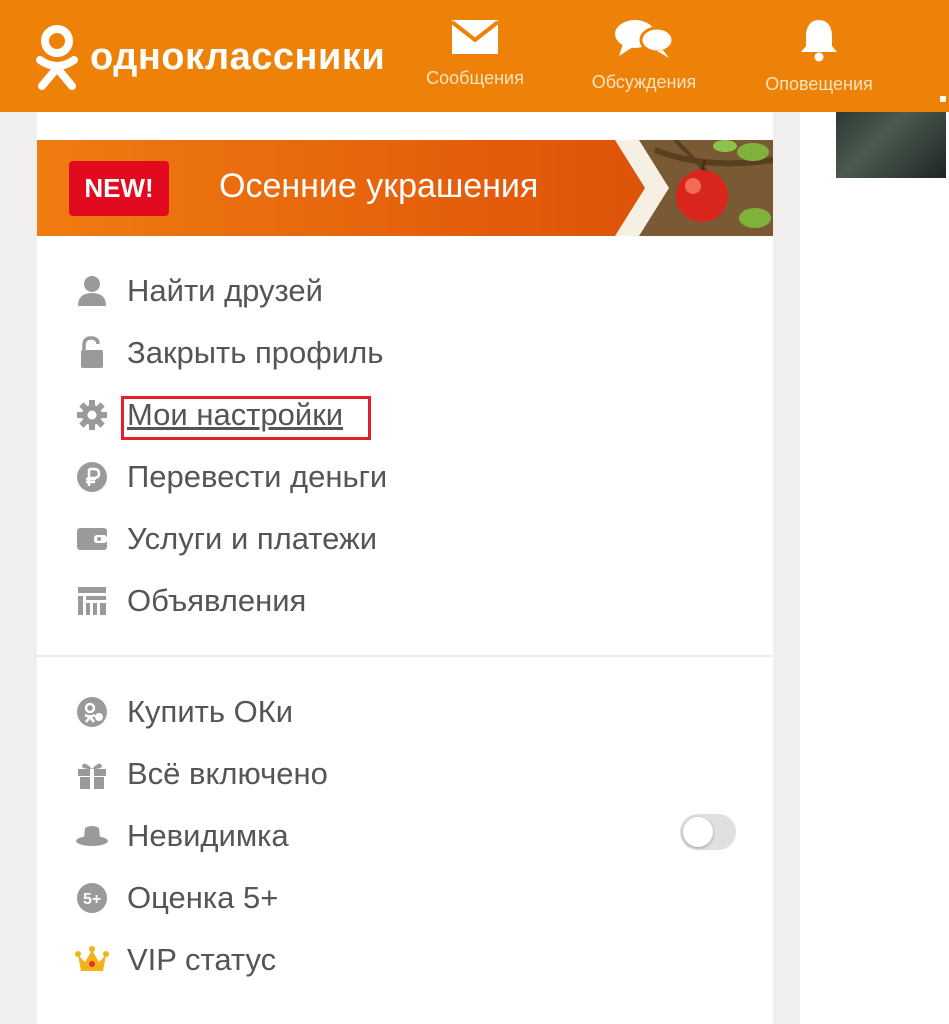 The width and height of the screenshot is (949, 1024). I want to click on svg-text: 5+, so click(92, 899).